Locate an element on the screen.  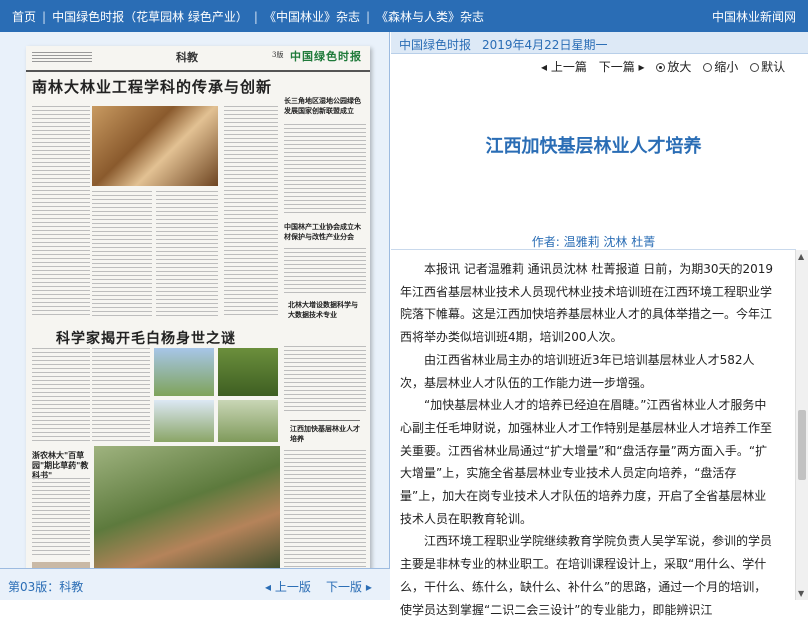
next-page-label: 下一版 is located at coordinates (344, 587).